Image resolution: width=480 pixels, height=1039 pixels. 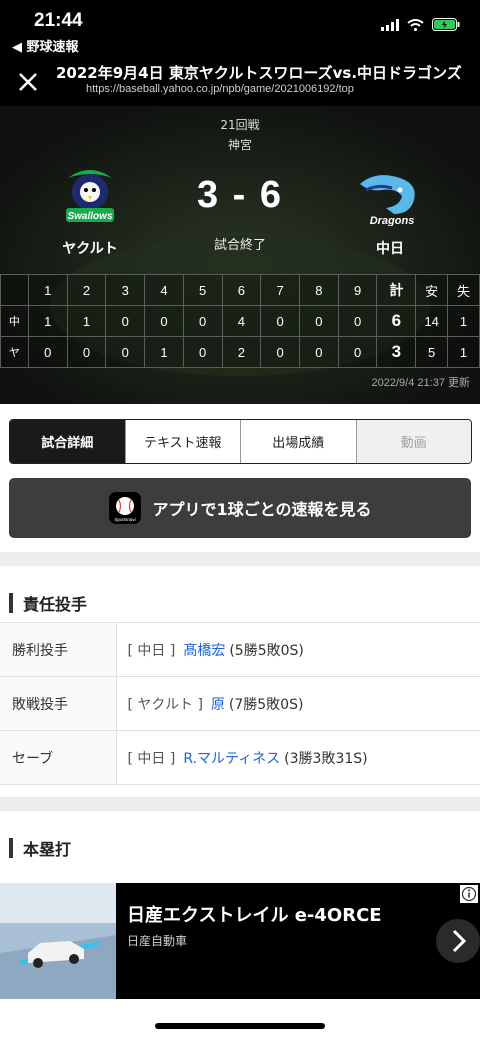 What do you see at coordinates (413, 441) in the screenshot?
I see `tab-video: 動画` at bounding box center [413, 441].